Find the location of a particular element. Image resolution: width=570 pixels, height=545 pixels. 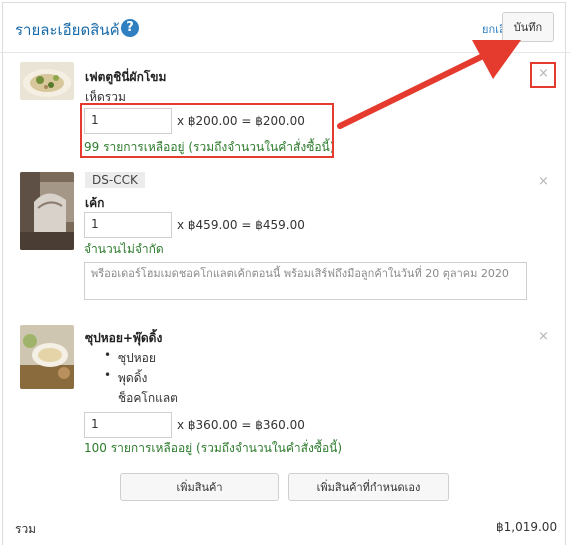

annotation-arrow is located at coordinates (429, 84).